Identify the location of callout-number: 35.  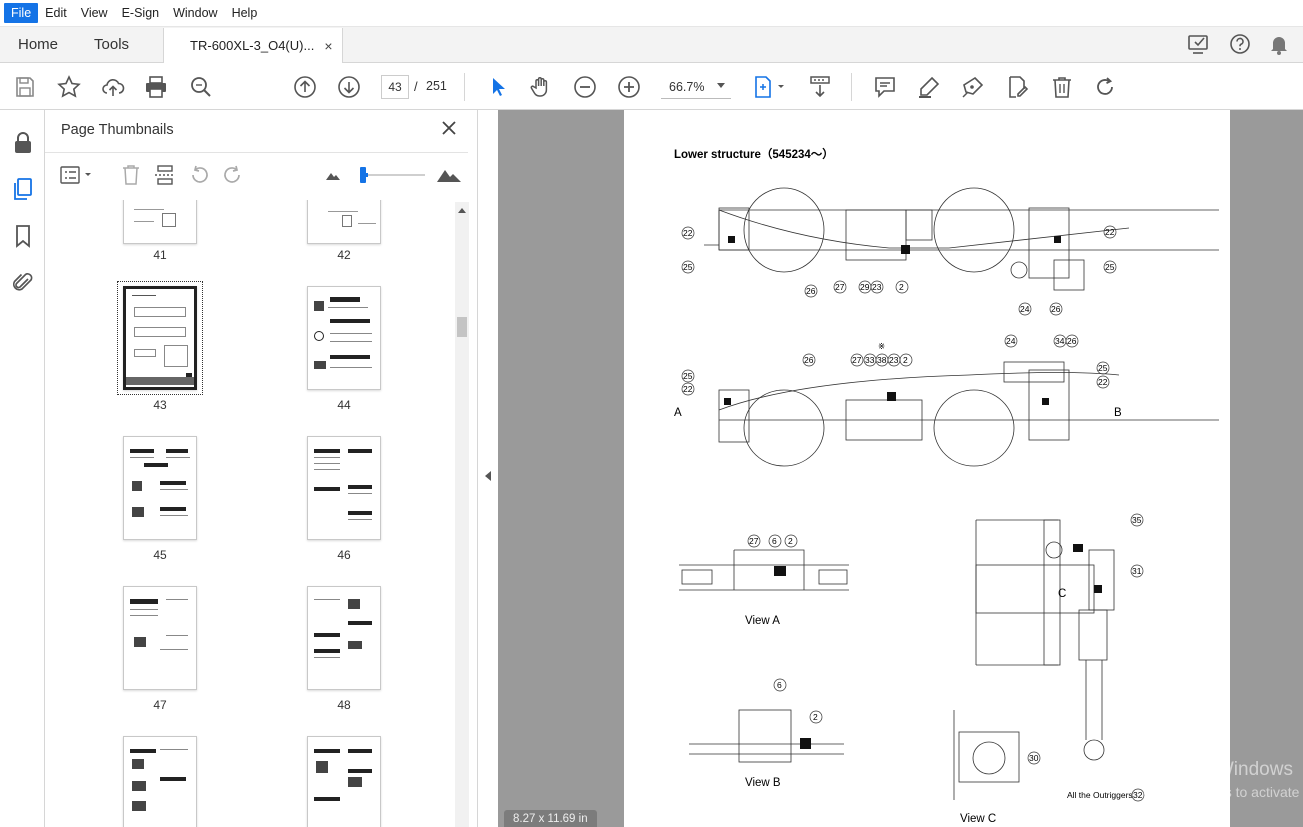
(1137, 520).